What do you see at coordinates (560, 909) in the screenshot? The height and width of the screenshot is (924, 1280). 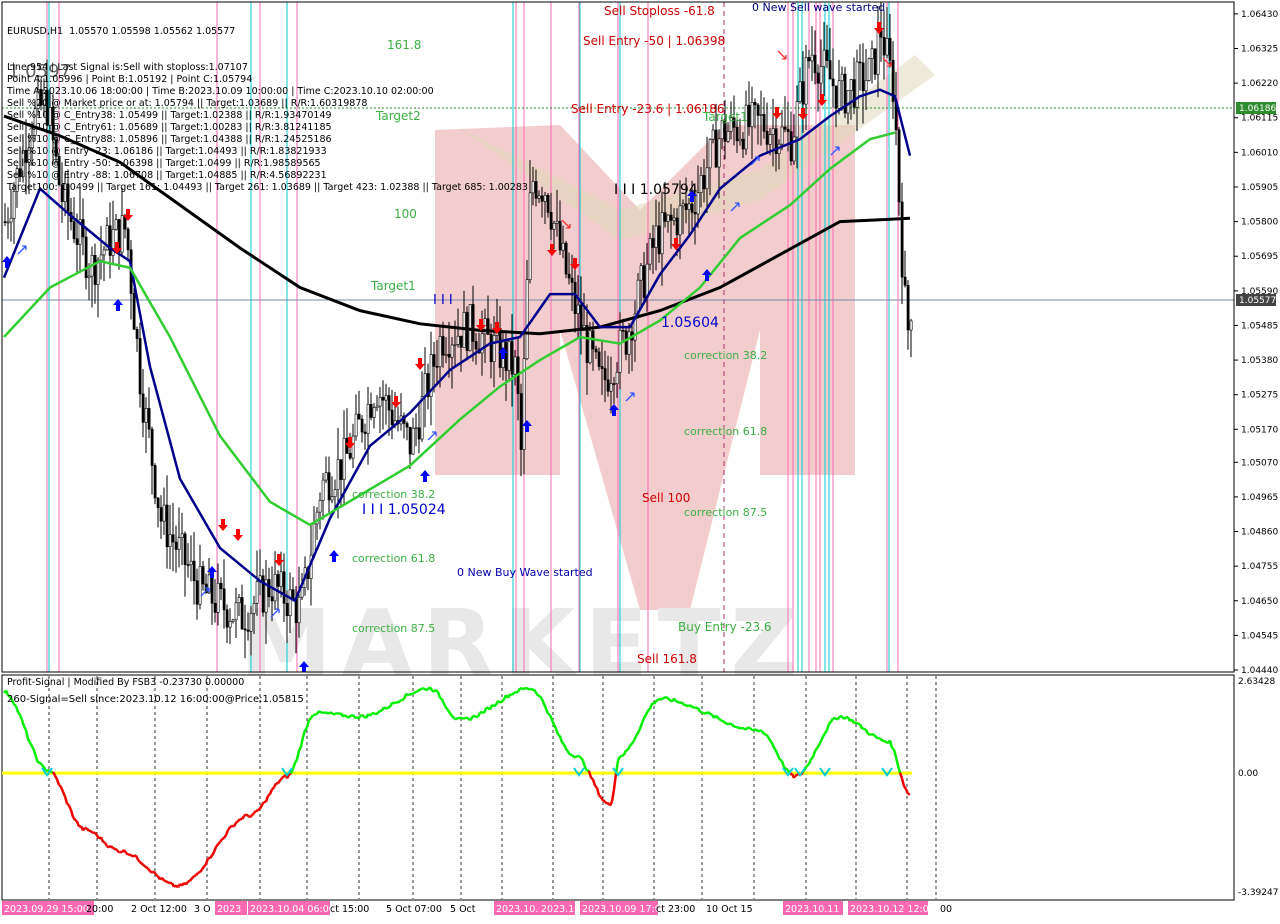 I see `time-tick-label: 2023.10` at bounding box center [560, 909].